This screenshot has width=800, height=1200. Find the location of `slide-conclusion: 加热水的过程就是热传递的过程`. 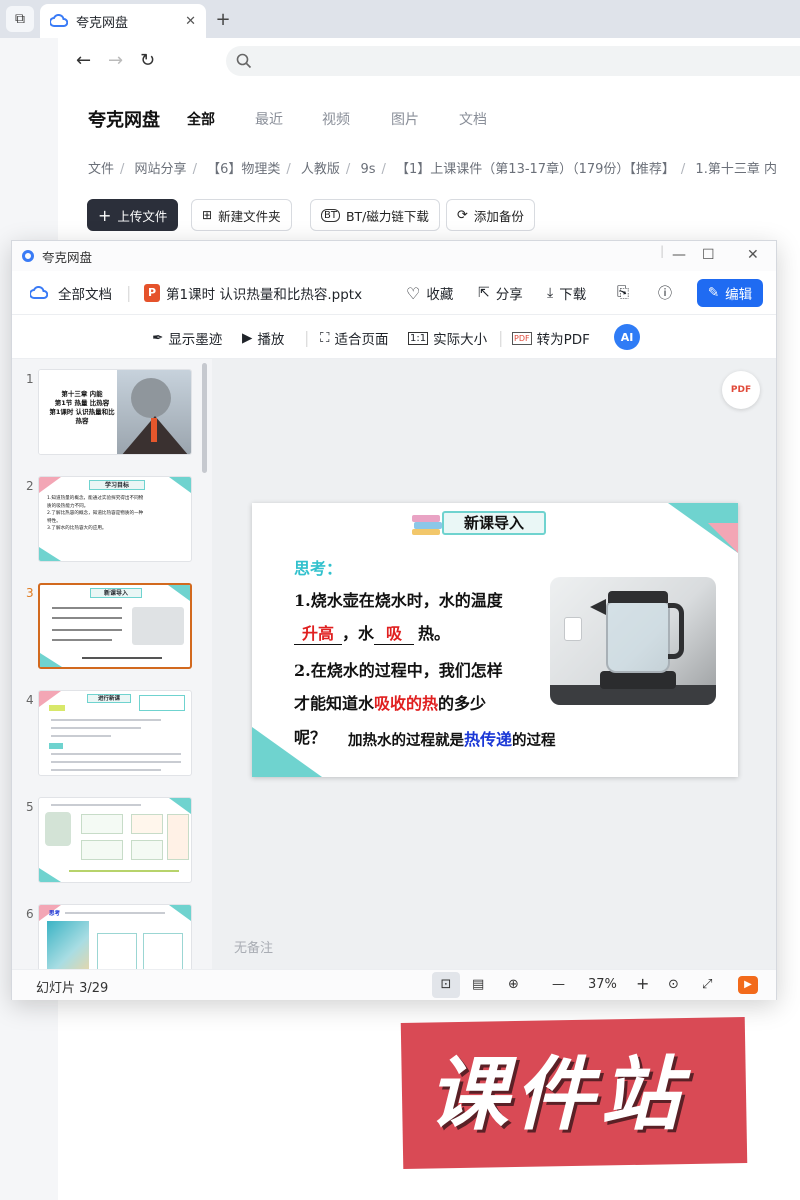

slide-conclusion: 加热水的过程就是热传递的过程 is located at coordinates (452, 739).